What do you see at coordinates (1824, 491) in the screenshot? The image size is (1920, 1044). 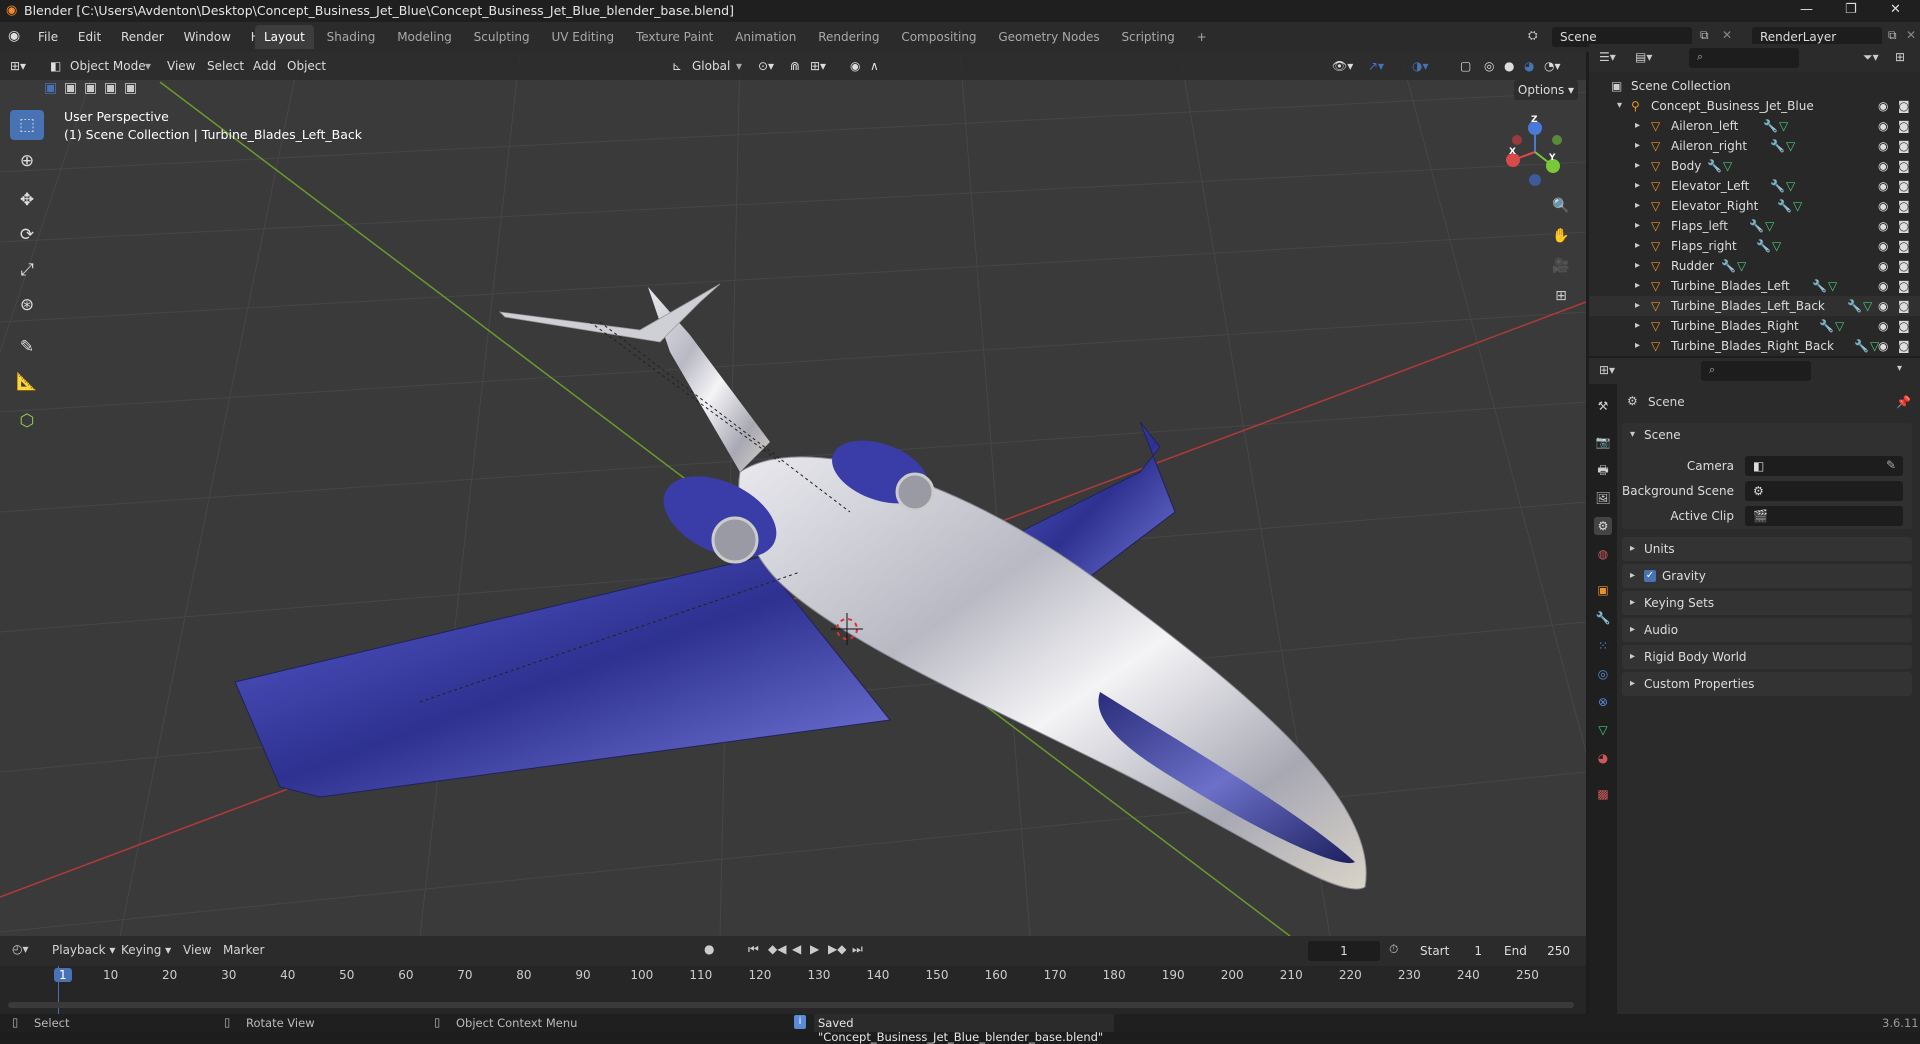 I see `background-scene-field: ⚙` at bounding box center [1824, 491].